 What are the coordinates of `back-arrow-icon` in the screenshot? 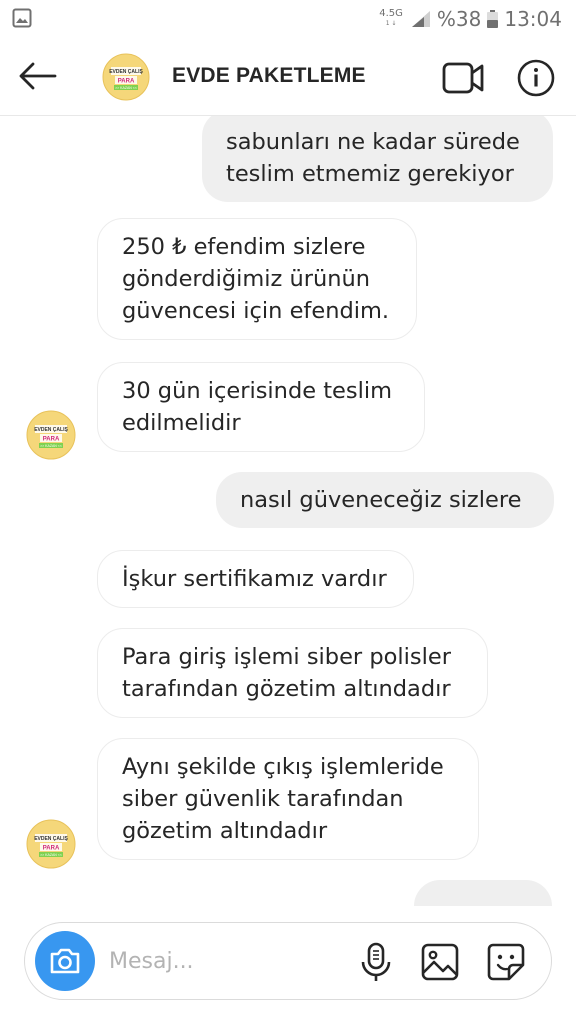 It's located at (38, 76).